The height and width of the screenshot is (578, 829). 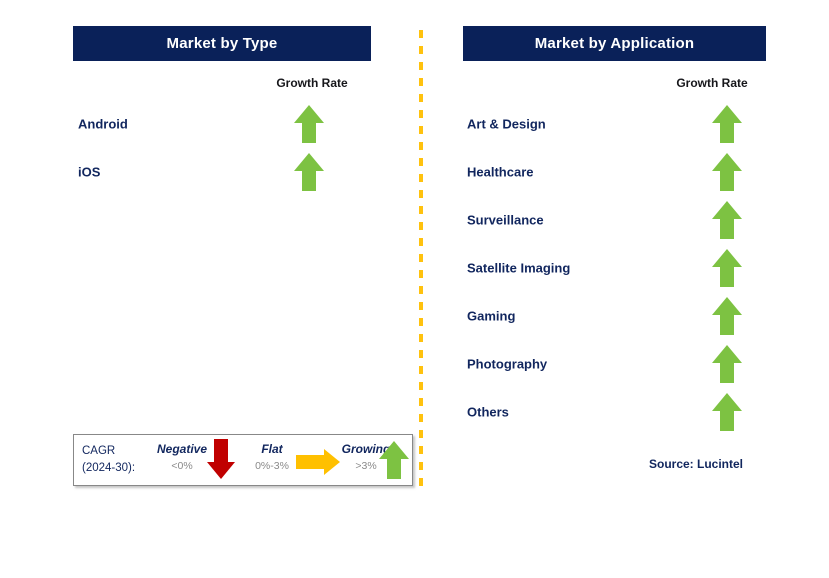 I want to click on growth-indicator-surveillance, so click(x=727, y=220).